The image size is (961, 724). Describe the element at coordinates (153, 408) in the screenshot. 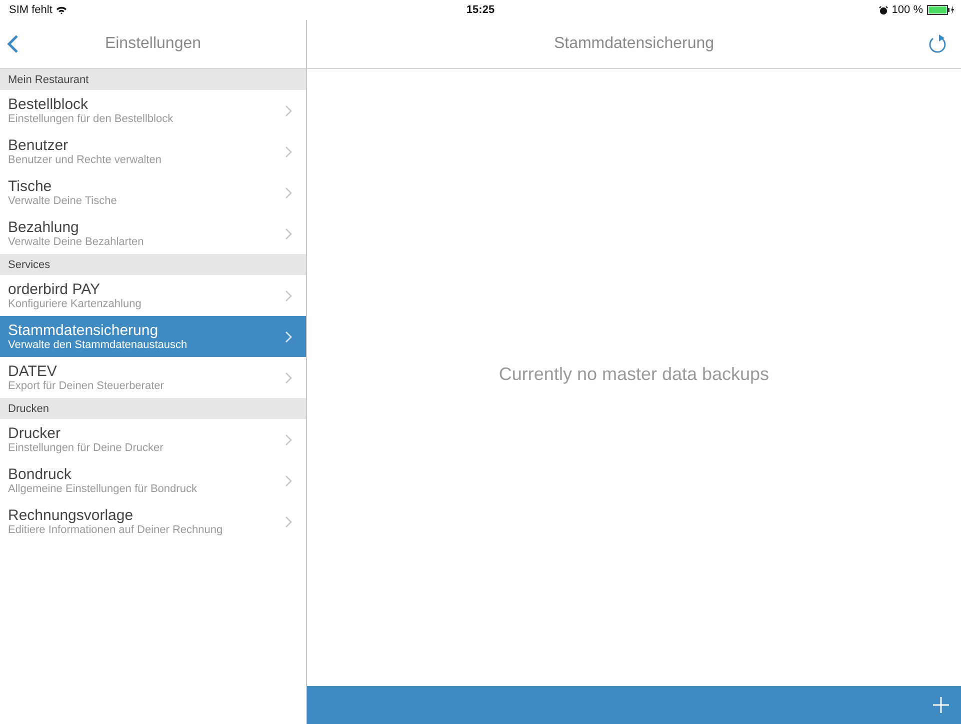

I see `section-header: Drucken` at that location.